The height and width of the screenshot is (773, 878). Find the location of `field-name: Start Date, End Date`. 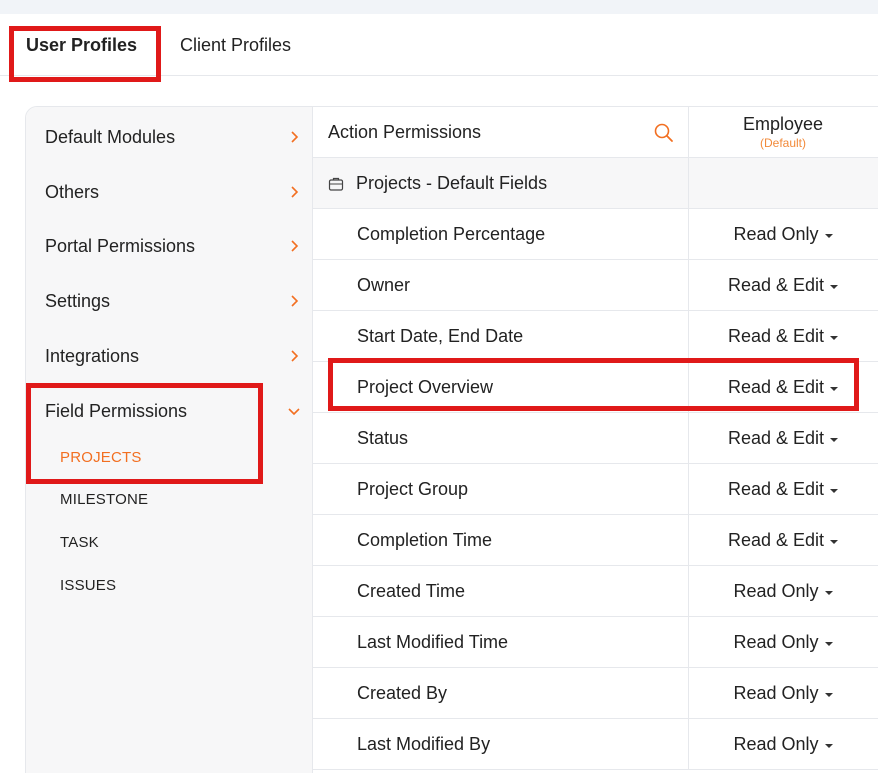

field-name: Start Date, End Date is located at coordinates (440, 336).